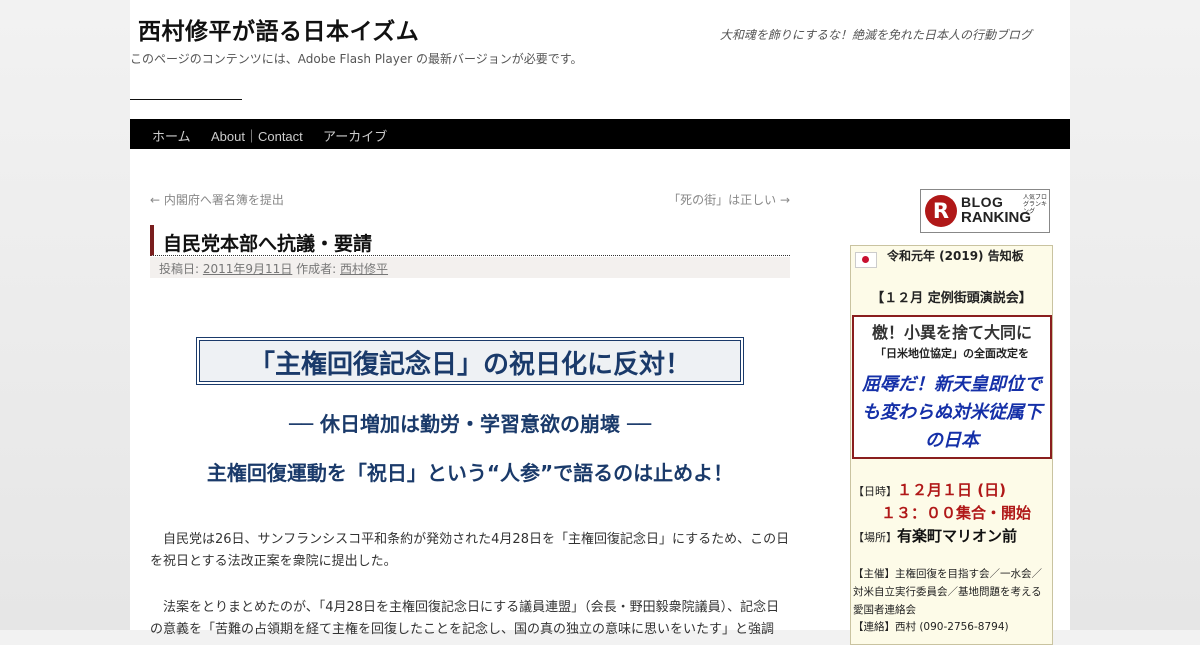  What do you see at coordinates (957, 536) in the screenshot?
I see `place-value: 有楽町マリオン前` at bounding box center [957, 536].